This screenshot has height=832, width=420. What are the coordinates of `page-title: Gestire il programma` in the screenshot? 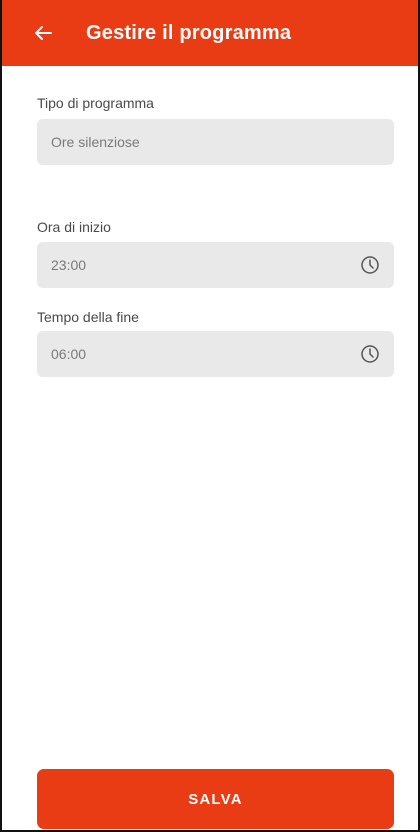 It's located at (189, 32).